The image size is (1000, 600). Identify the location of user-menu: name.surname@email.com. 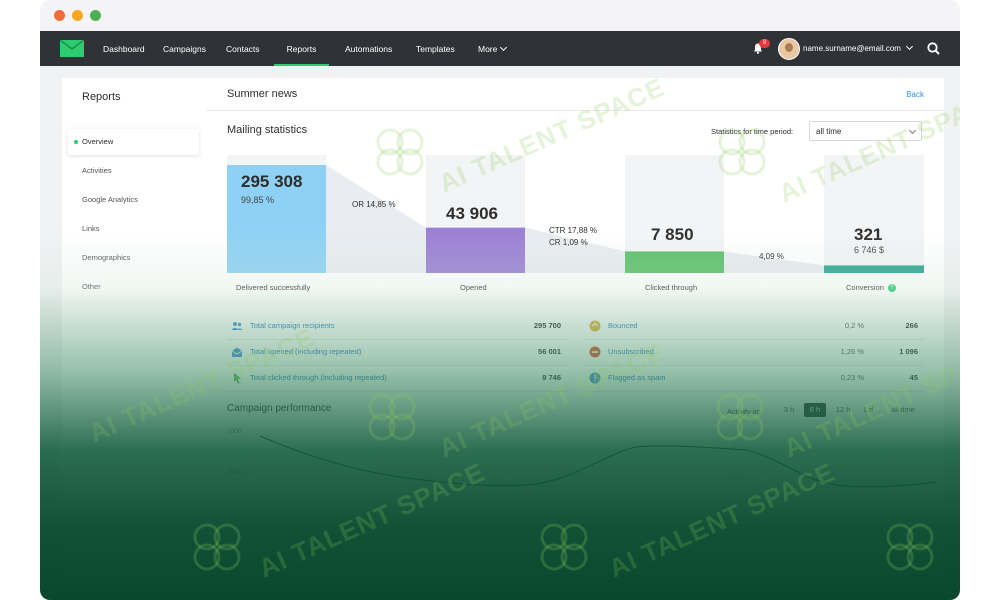
(858, 48).